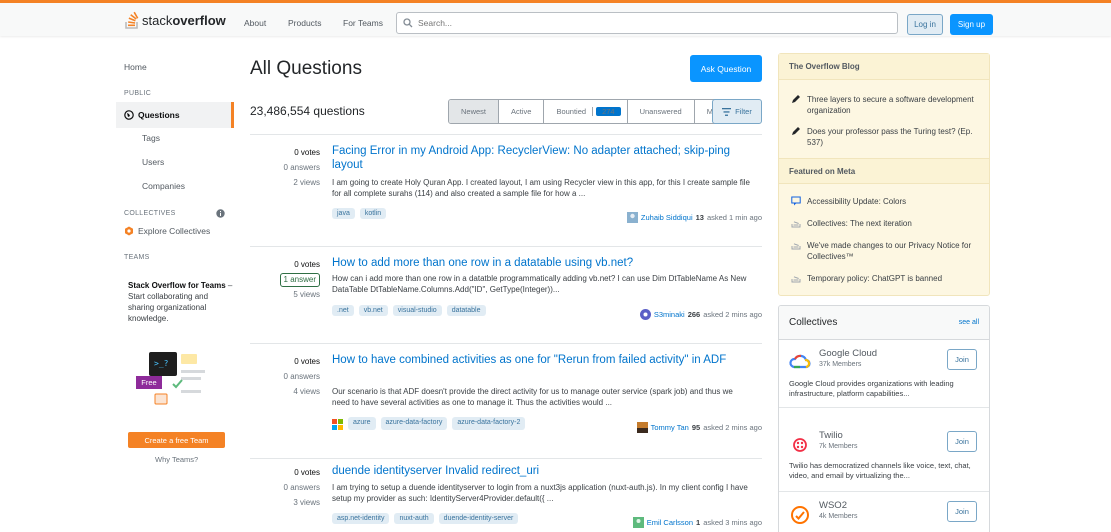 The height and width of the screenshot is (532, 1111). What do you see at coordinates (840, 364) in the screenshot?
I see `collective-members: 37k Members` at bounding box center [840, 364].